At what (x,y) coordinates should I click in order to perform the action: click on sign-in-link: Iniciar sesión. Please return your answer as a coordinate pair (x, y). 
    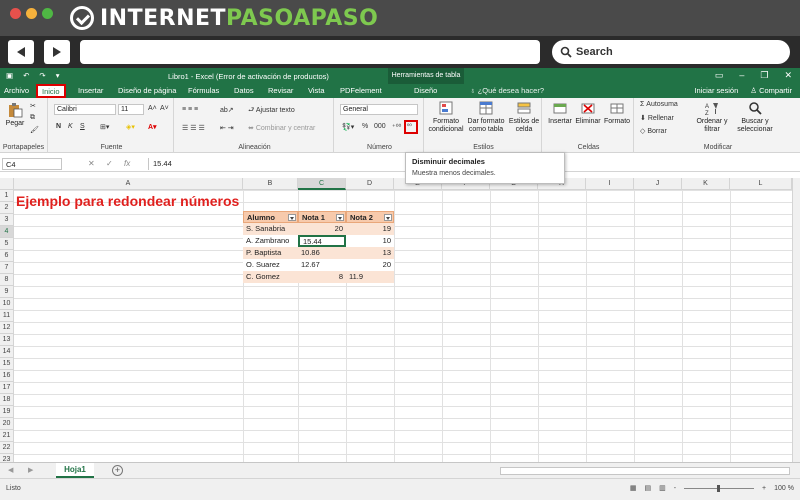
    Looking at the image, I should click on (716, 90).